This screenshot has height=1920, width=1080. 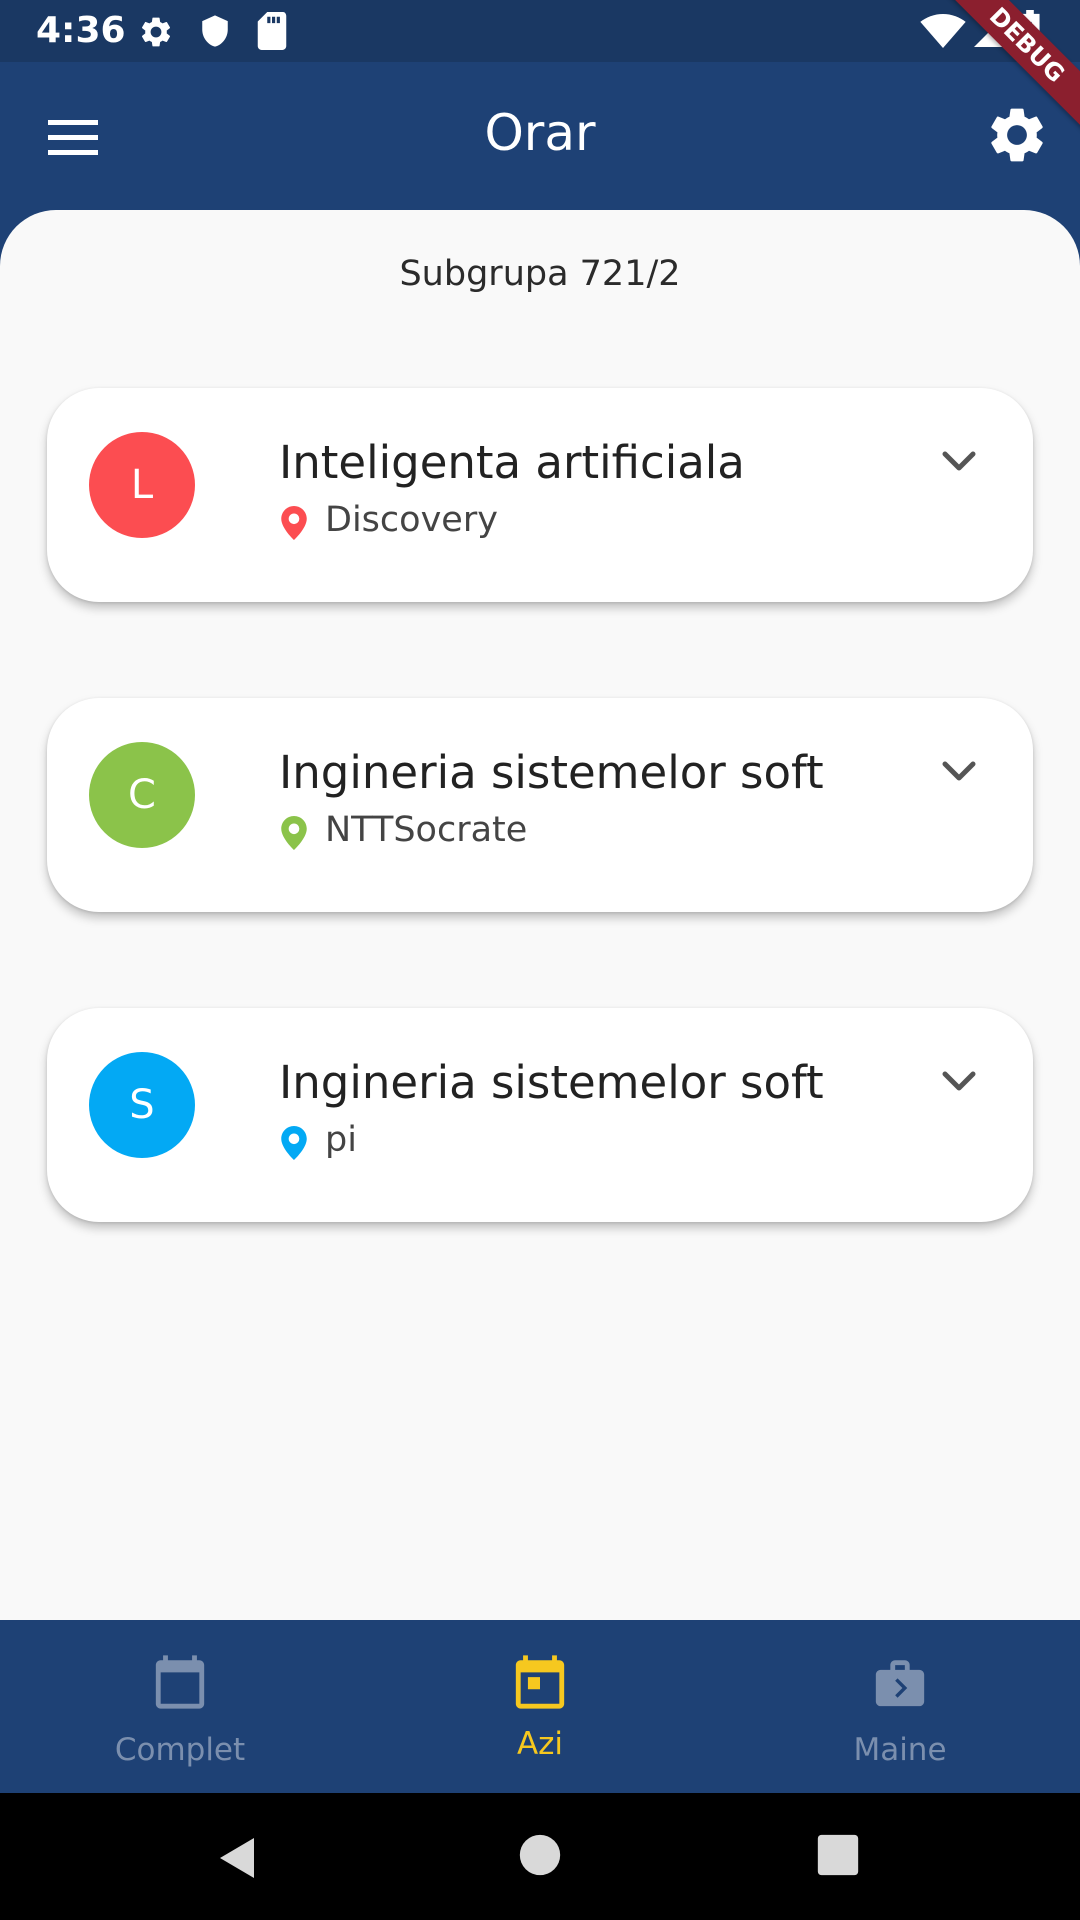 I want to click on wifi-icon, so click(x=943, y=31).